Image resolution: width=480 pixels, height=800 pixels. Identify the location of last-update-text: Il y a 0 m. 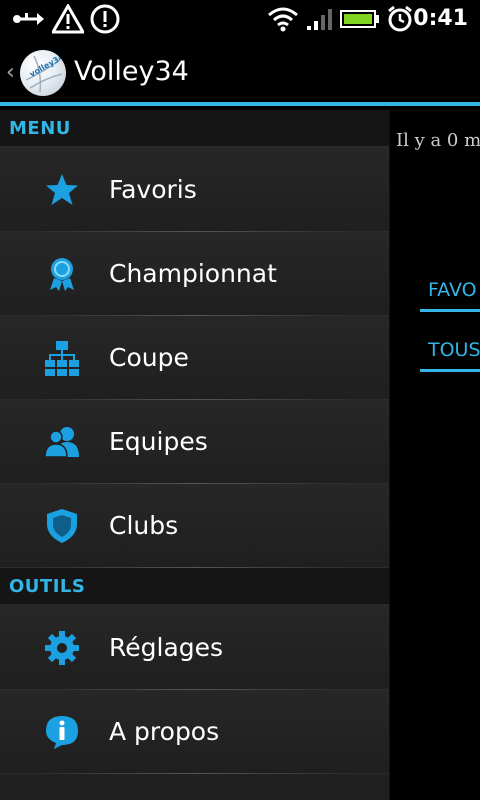
(438, 140).